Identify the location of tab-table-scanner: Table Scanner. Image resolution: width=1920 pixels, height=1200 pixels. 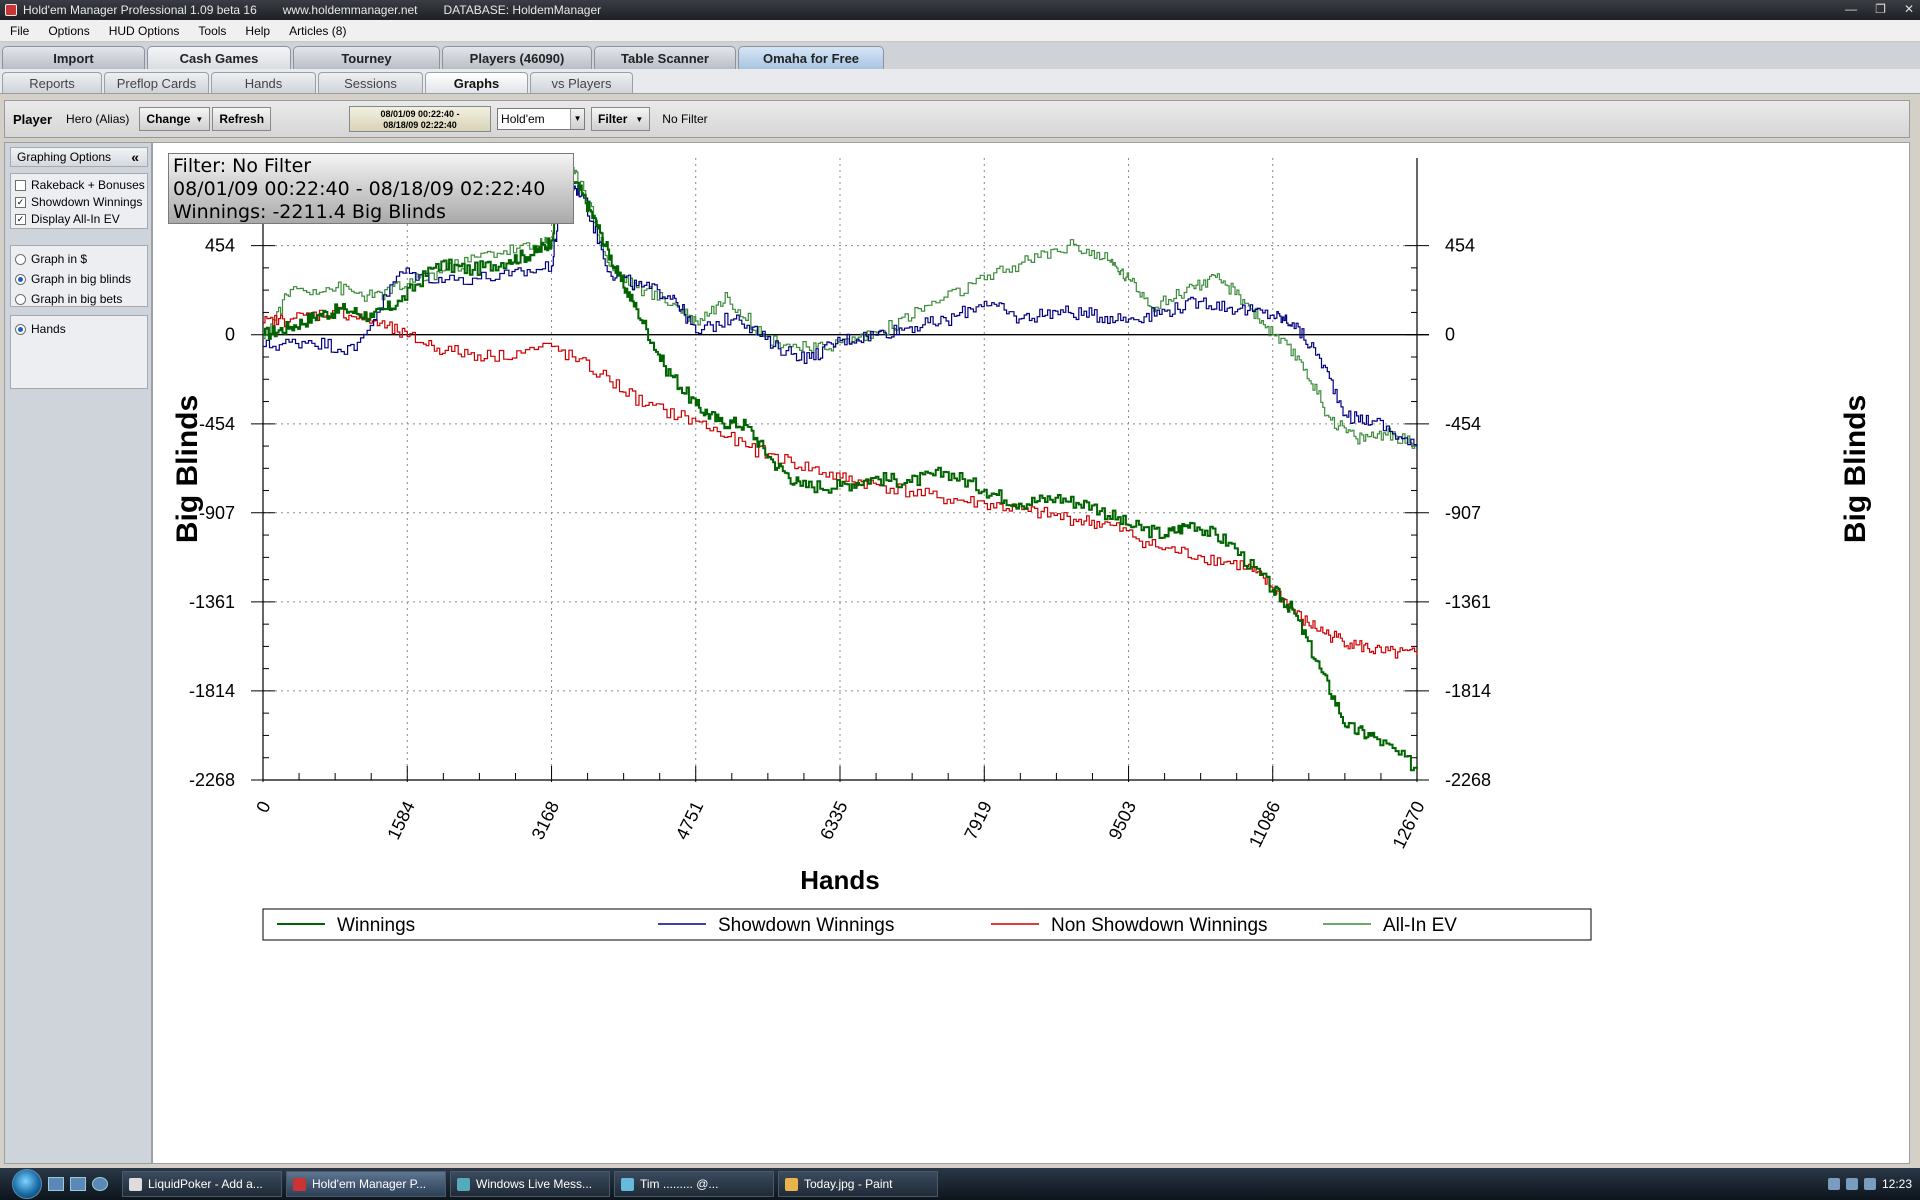
(665, 57).